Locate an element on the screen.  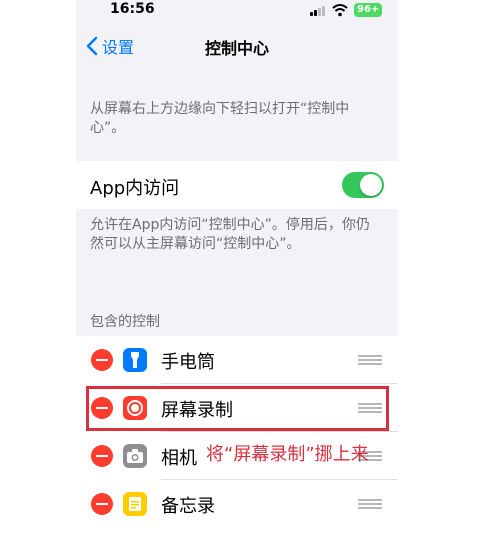
app-access-toggle is located at coordinates (363, 185).